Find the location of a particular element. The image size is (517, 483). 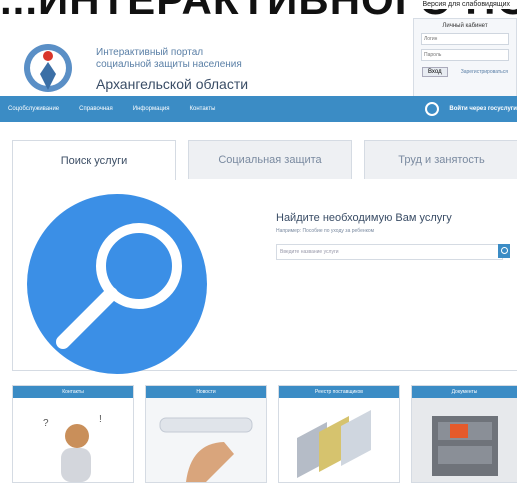

login-title: Личный кабинет is located at coordinates (465, 26).